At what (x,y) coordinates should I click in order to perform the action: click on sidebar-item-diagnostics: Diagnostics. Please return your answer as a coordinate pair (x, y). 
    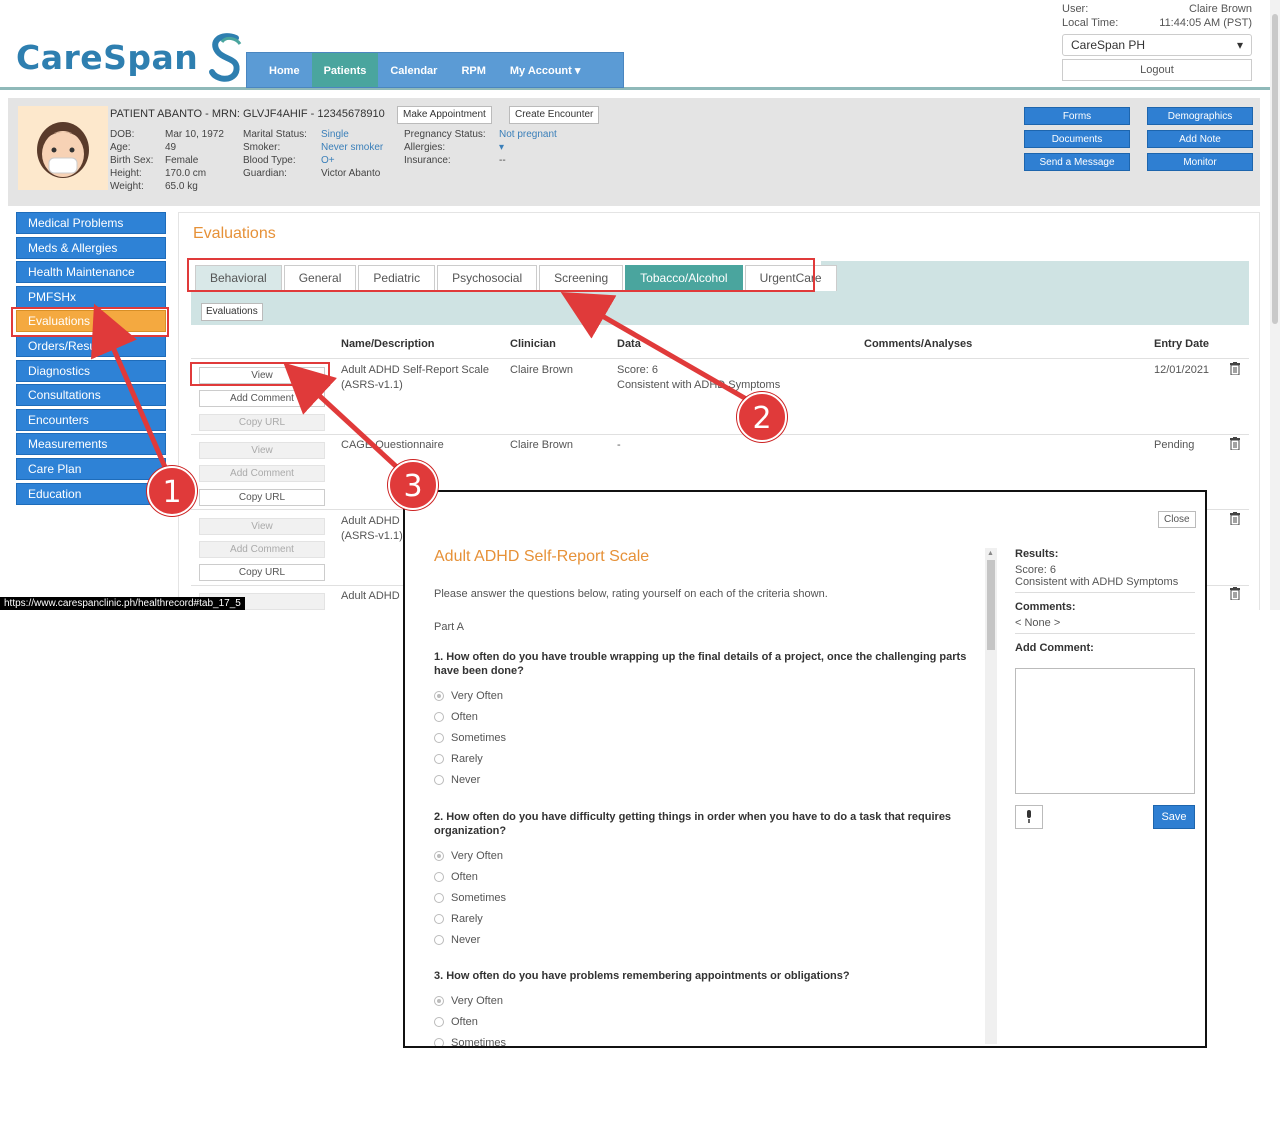
    Looking at the image, I should click on (91, 370).